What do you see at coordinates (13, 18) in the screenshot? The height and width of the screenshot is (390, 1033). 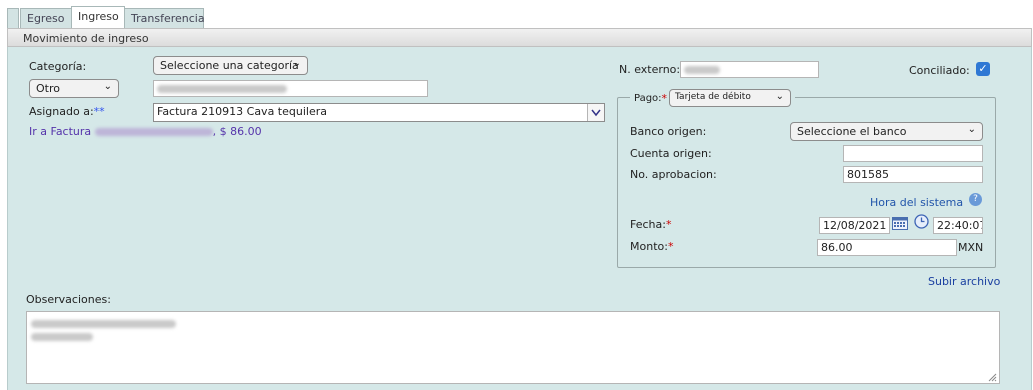 I see `tab-stub` at bounding box center [13, 18].